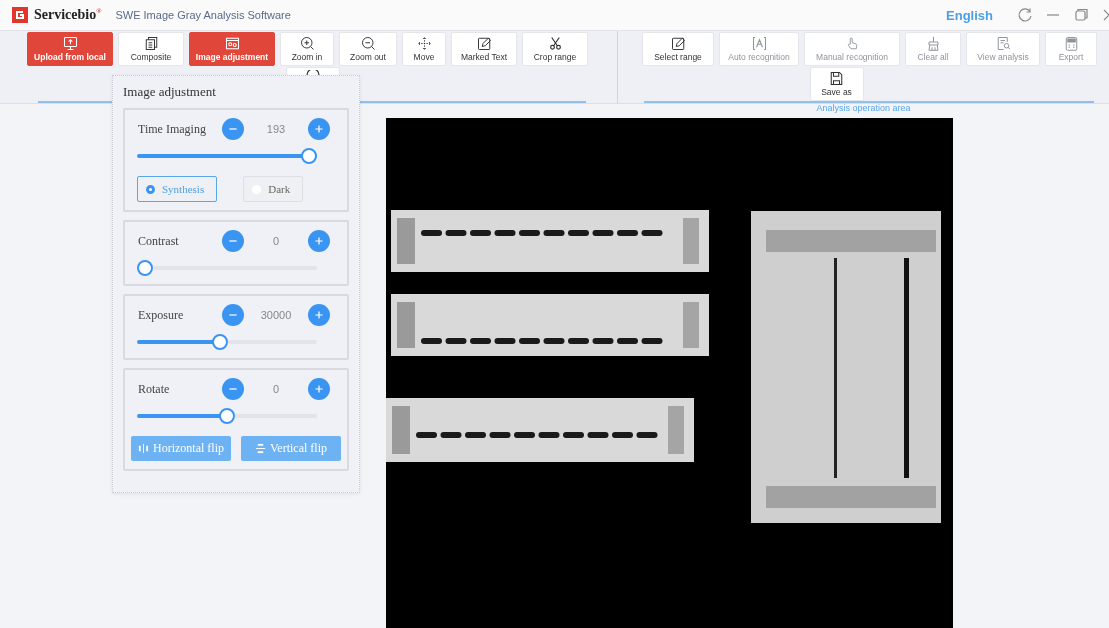 Image resolution: width=1109 pixels, height=628 pixels. Describe the element at coordinates (276, 129) in the screenshot. I see `control-value: 193` at that location.